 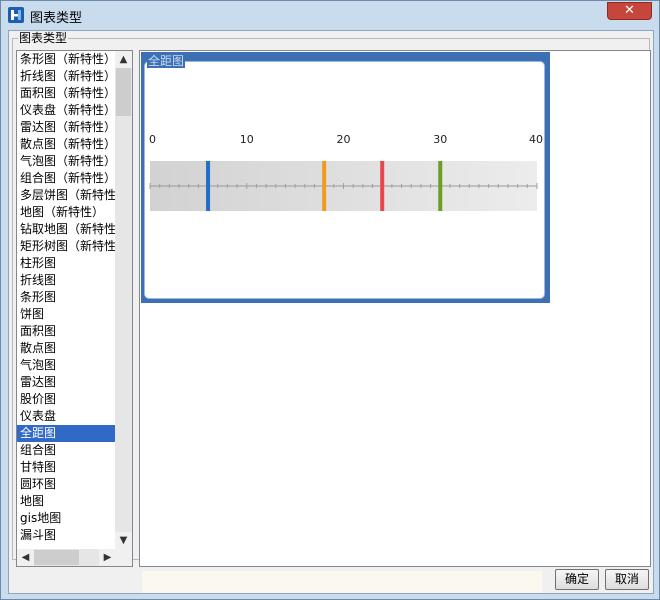 What do you see at coordinates (123, 557) in the screenshot?
I see `scroll-corner` at bounding box center [123, 557].